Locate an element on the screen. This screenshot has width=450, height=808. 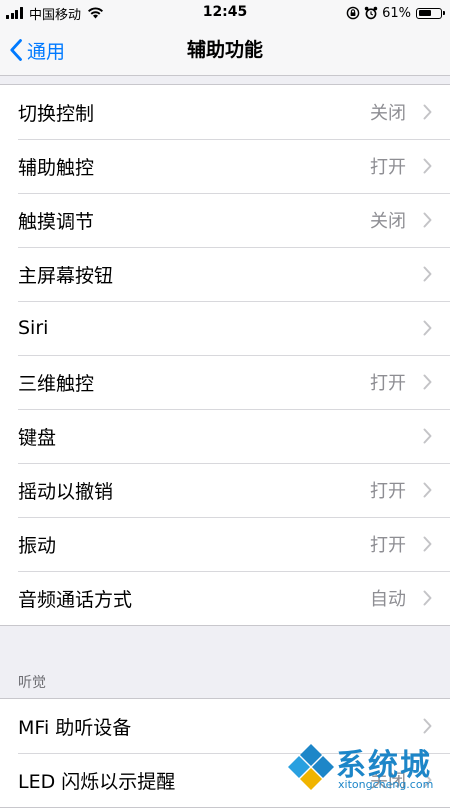
page-title: 辅助功能 is located at coordinates (224, 50).